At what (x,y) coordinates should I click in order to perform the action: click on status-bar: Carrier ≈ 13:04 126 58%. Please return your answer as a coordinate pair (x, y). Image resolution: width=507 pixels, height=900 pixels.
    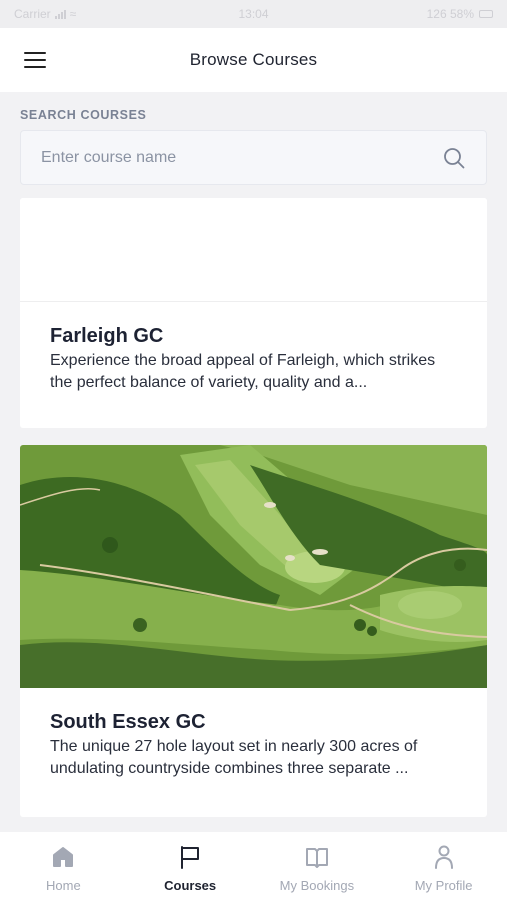
    Looking at the image, I should click on (253, 14).